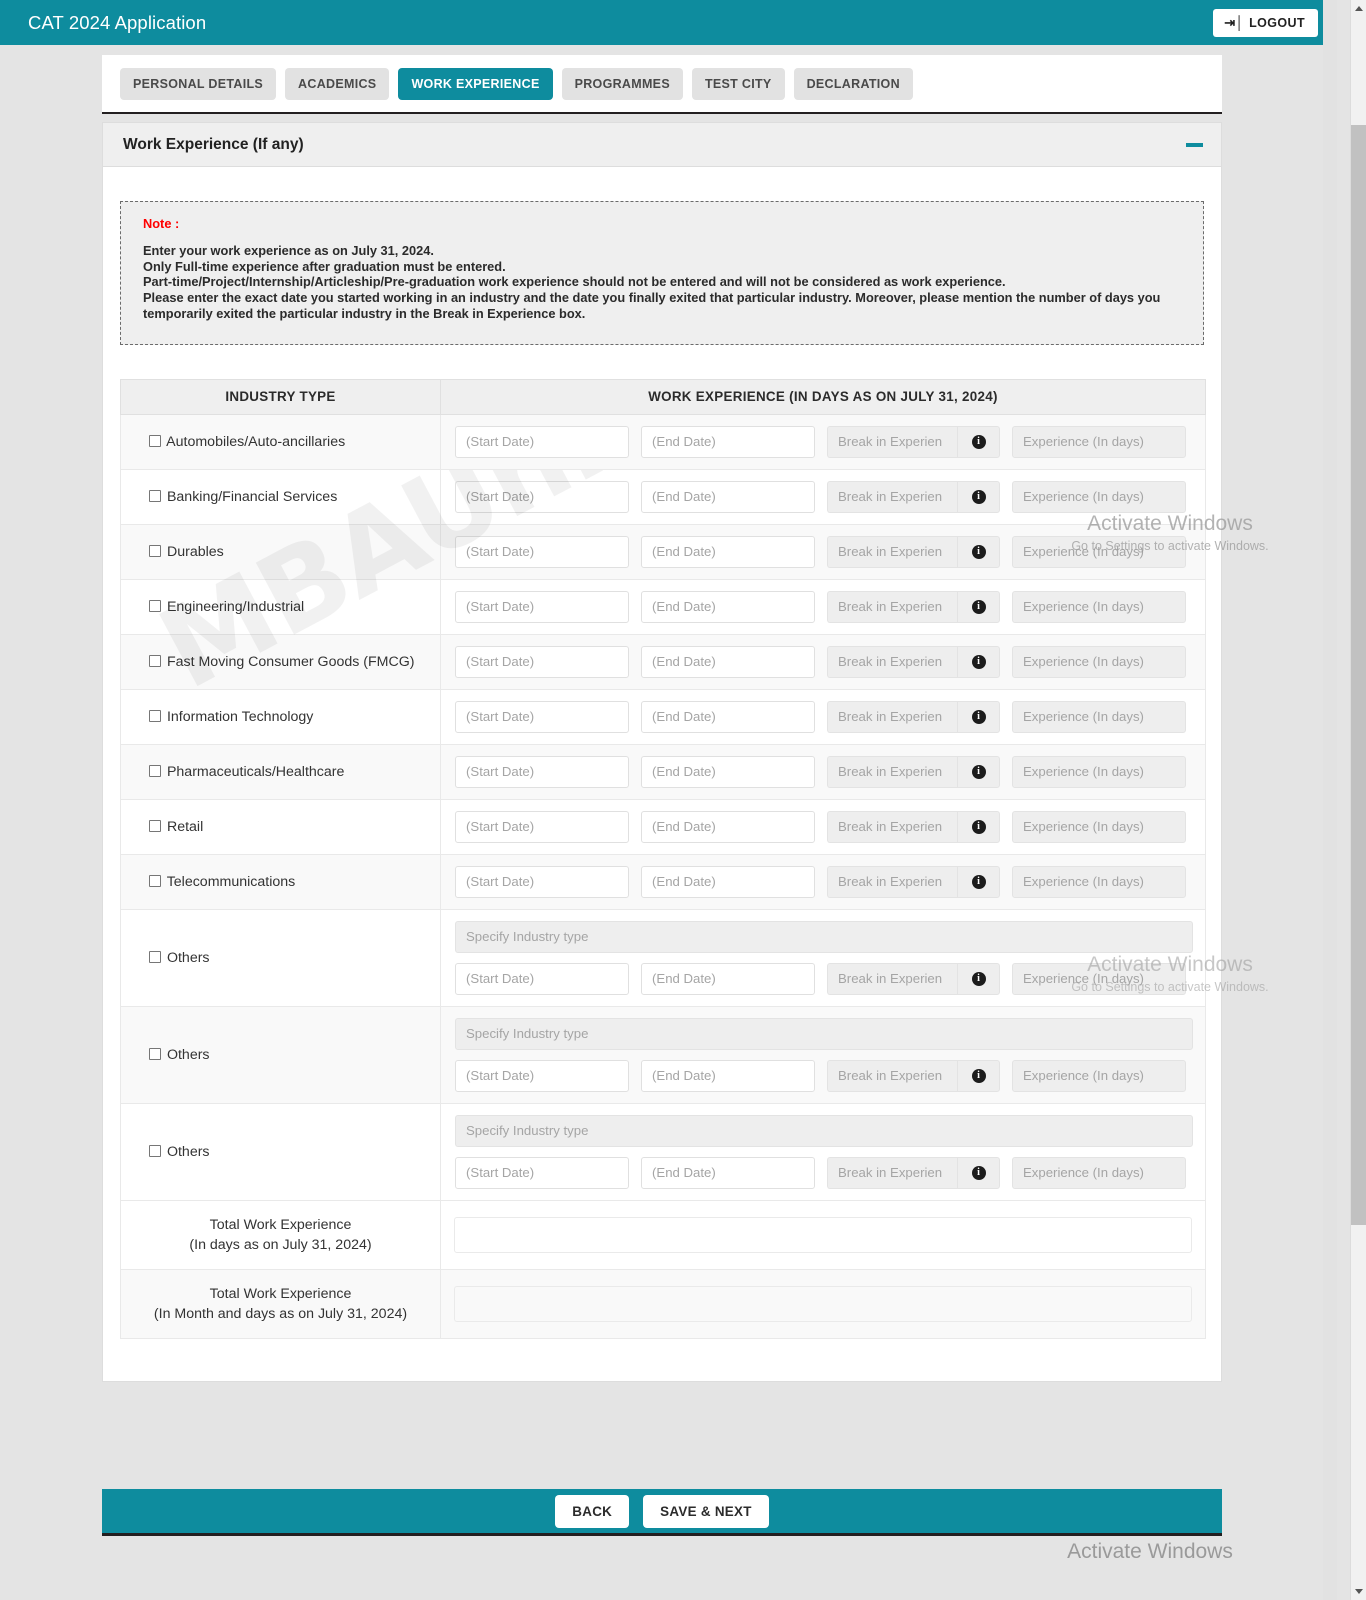 This screenshot has width=1366, height=1600. What do you see at coordinates (1358, 675) in the screenshot?
I see `page-scrollbar-thumb` at bounding box center [1358, 675].